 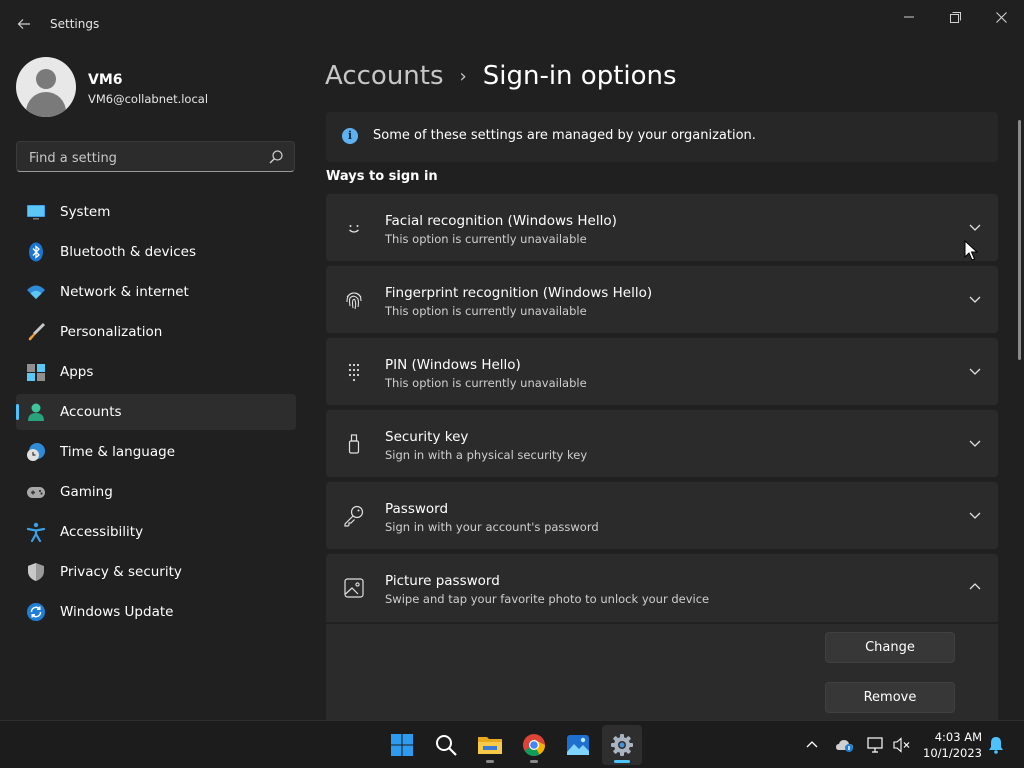 What do you see at coordinates (156, 532) in the screenshot?
I see `sidebar-item-accessibility: Accessibility` at bounding box center [156, 532].